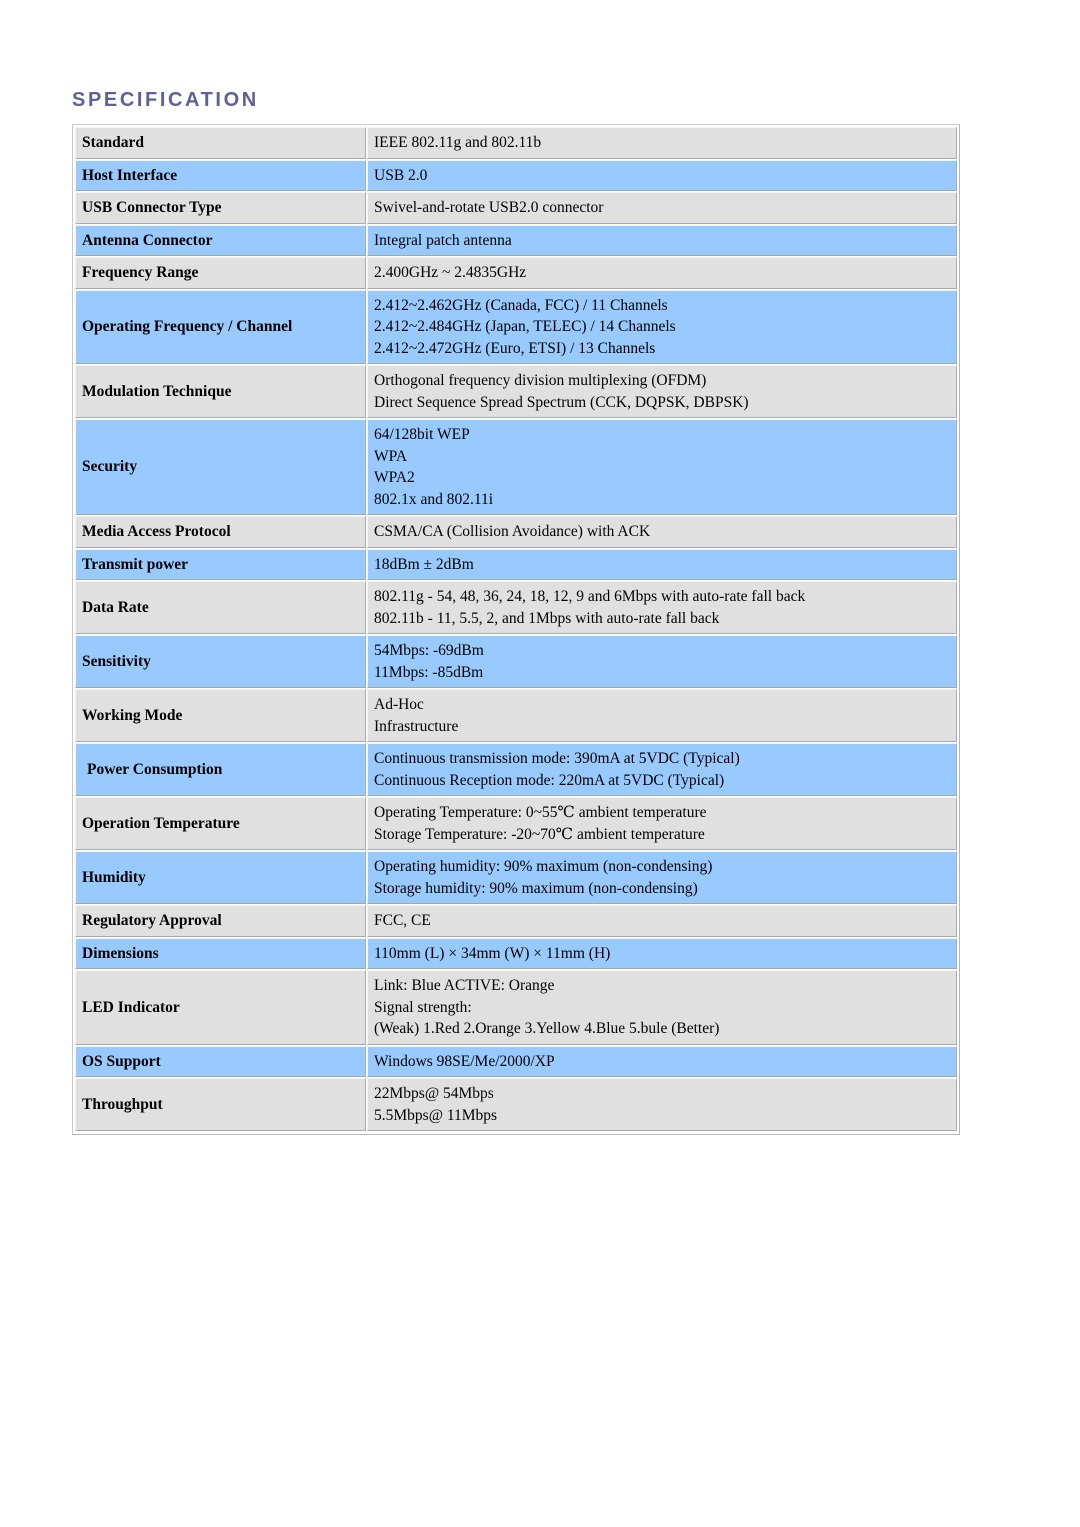  I want to click on spec-label-cell: Operation Temperature, so click(220, 823).